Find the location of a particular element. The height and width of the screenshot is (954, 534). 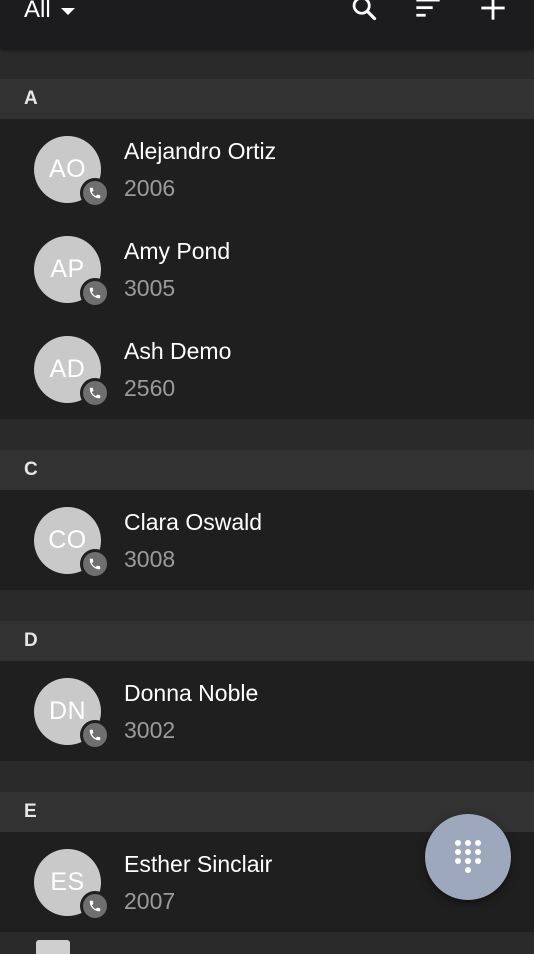

section-header-a: A is located at coordinates (267, 99).